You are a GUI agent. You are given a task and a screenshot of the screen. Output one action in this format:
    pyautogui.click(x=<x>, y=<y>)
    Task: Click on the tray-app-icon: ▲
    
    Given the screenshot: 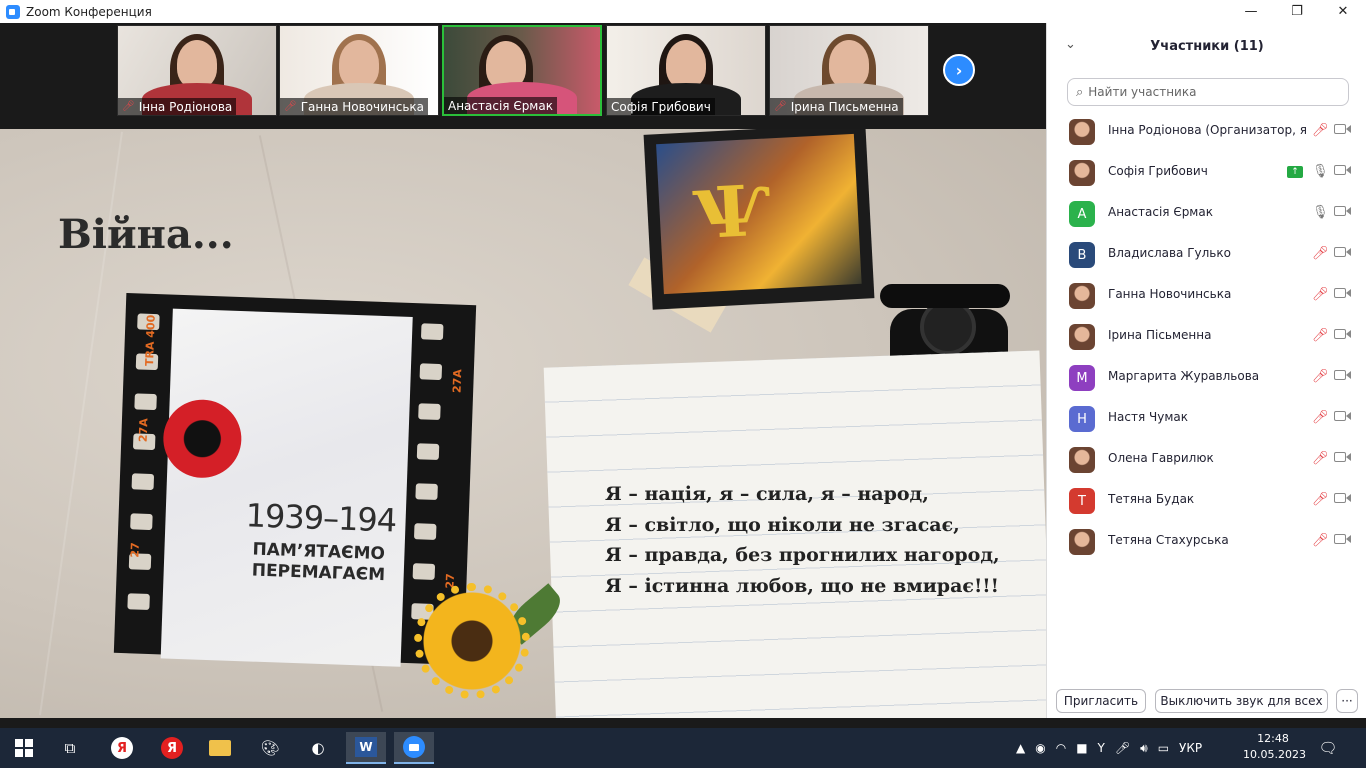 What is the action you would take?
    pyautogui.click(x=1020, y=748)
    